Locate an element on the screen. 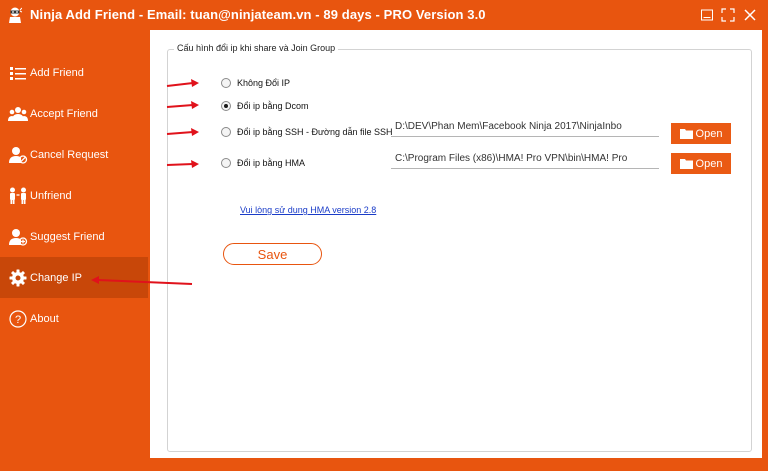 Image resolution: width=768 pixels, height=471 pixels. sidebar-item-unfriend: Unfriend is located at coordinates (74, 195).